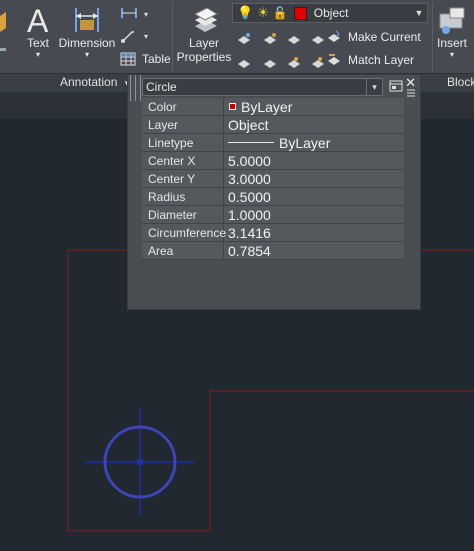 The image size is (474, 551). I want to click on insert-block-icon, so click(452, 20).